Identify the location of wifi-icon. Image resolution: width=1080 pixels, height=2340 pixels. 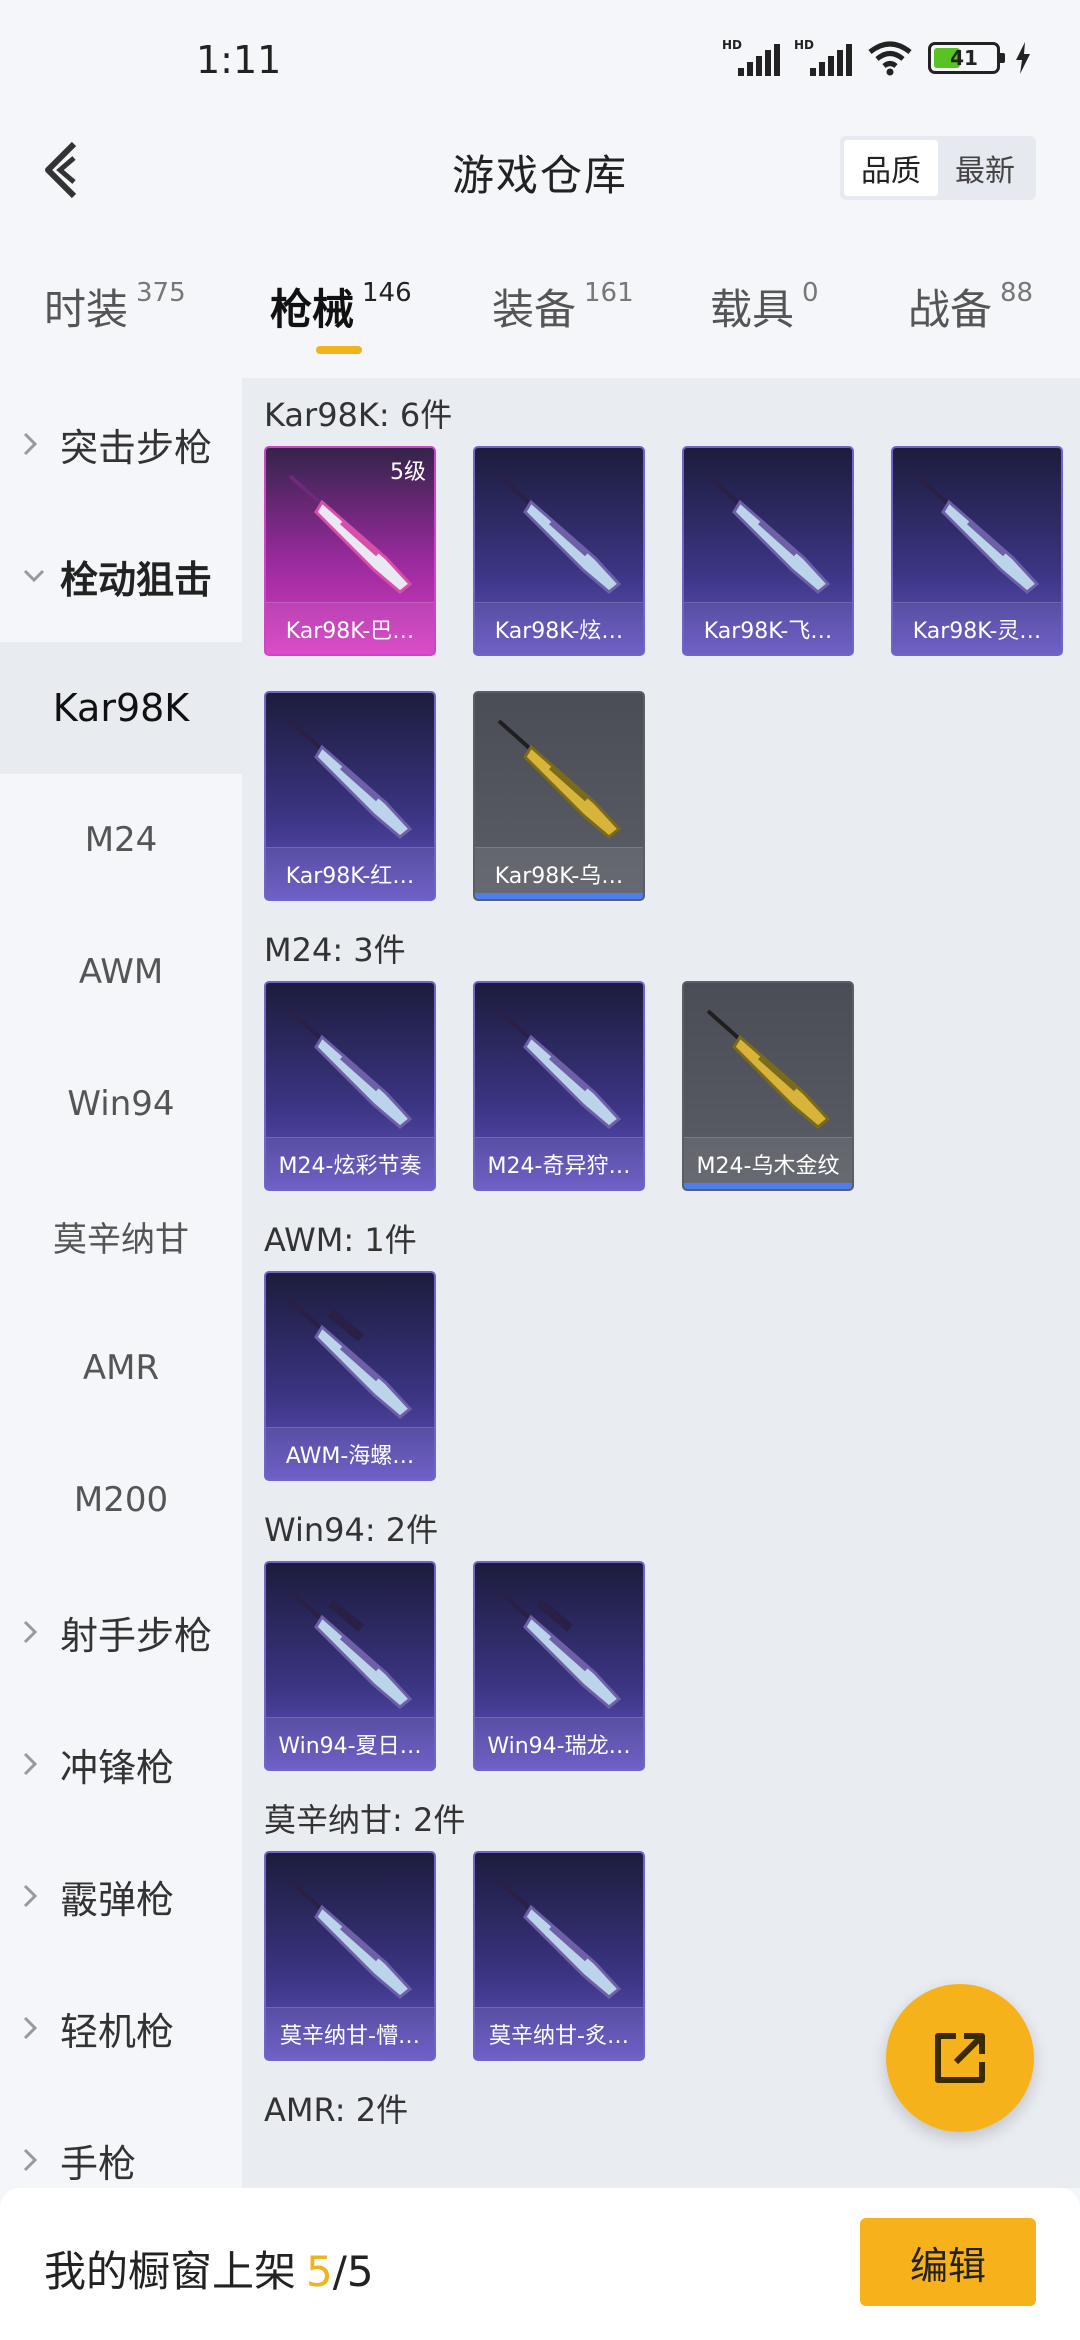
(890, 58).